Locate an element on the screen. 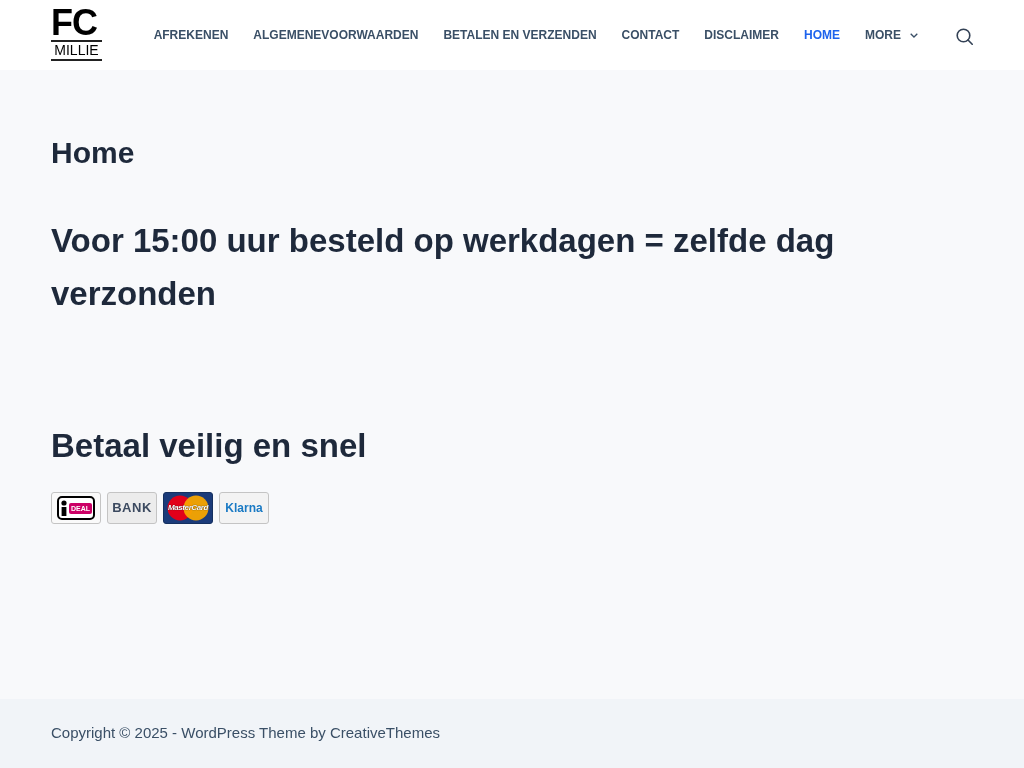  search-icon is located at coordinates (964, 36).